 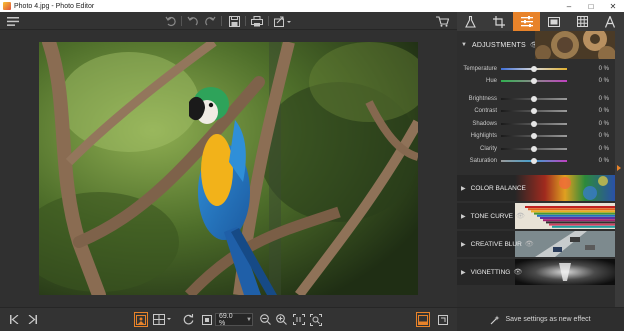 I want to click on tab-edit-tools, so click(x=471, y=21).